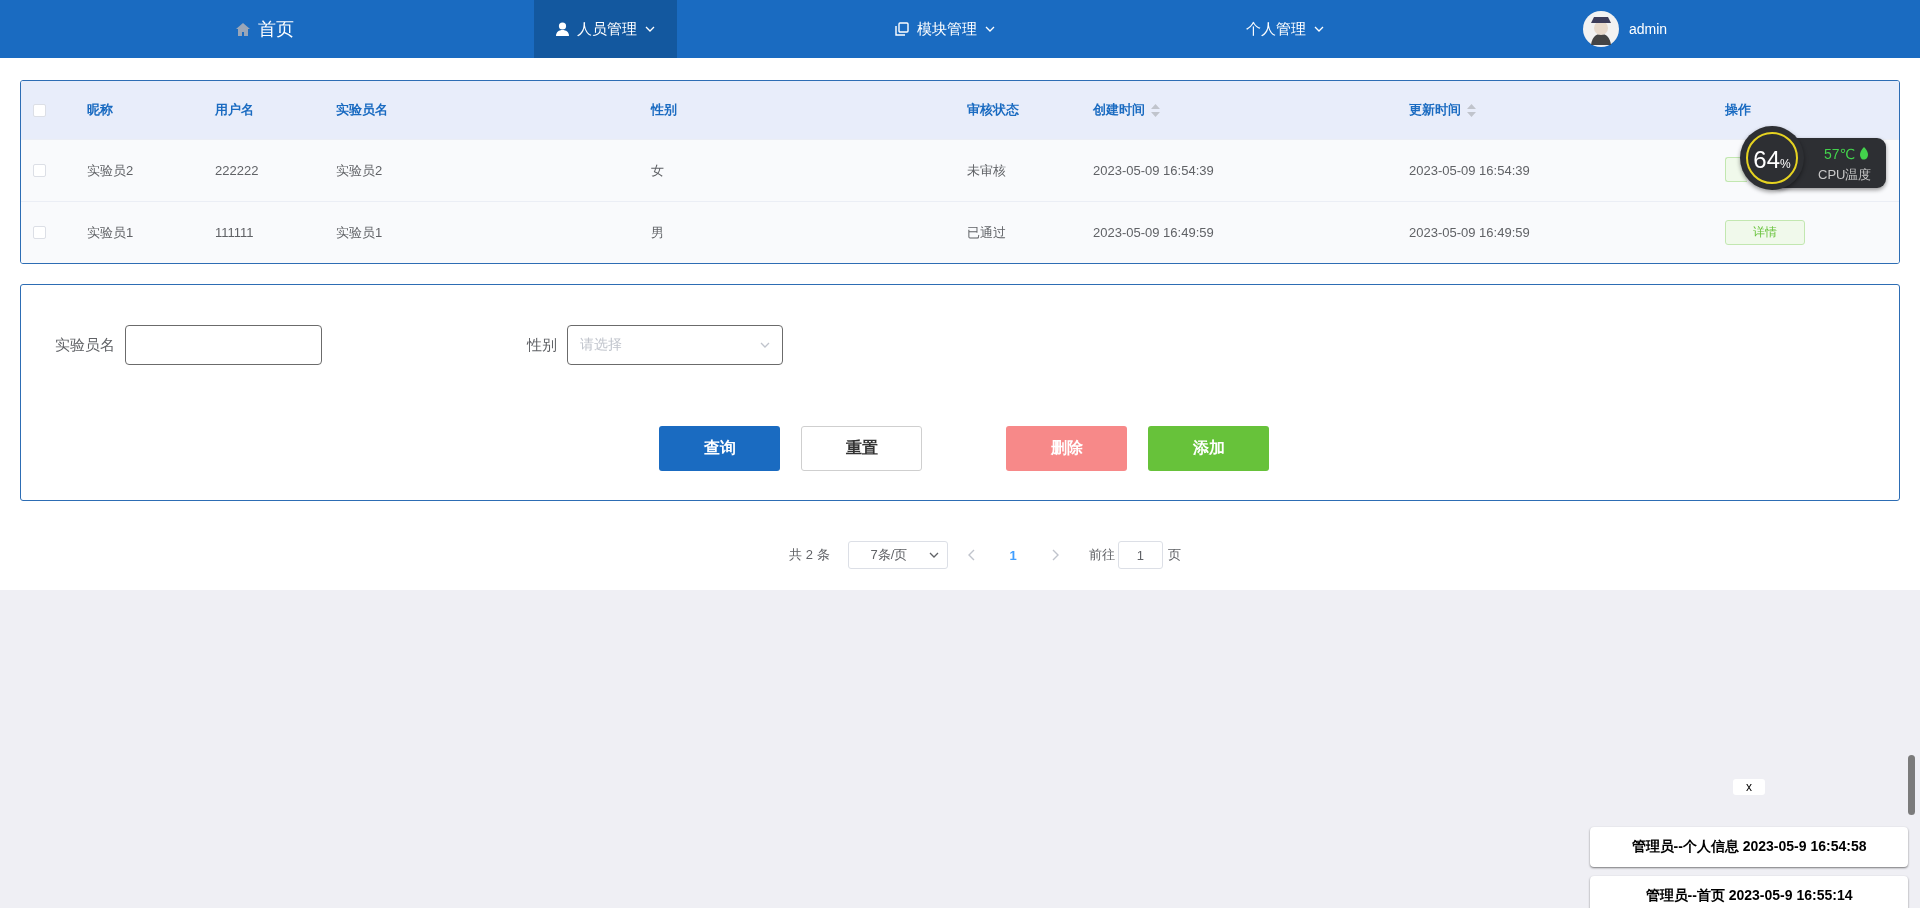  I want to click on nav-item: 人员管理, so click(605, 29).